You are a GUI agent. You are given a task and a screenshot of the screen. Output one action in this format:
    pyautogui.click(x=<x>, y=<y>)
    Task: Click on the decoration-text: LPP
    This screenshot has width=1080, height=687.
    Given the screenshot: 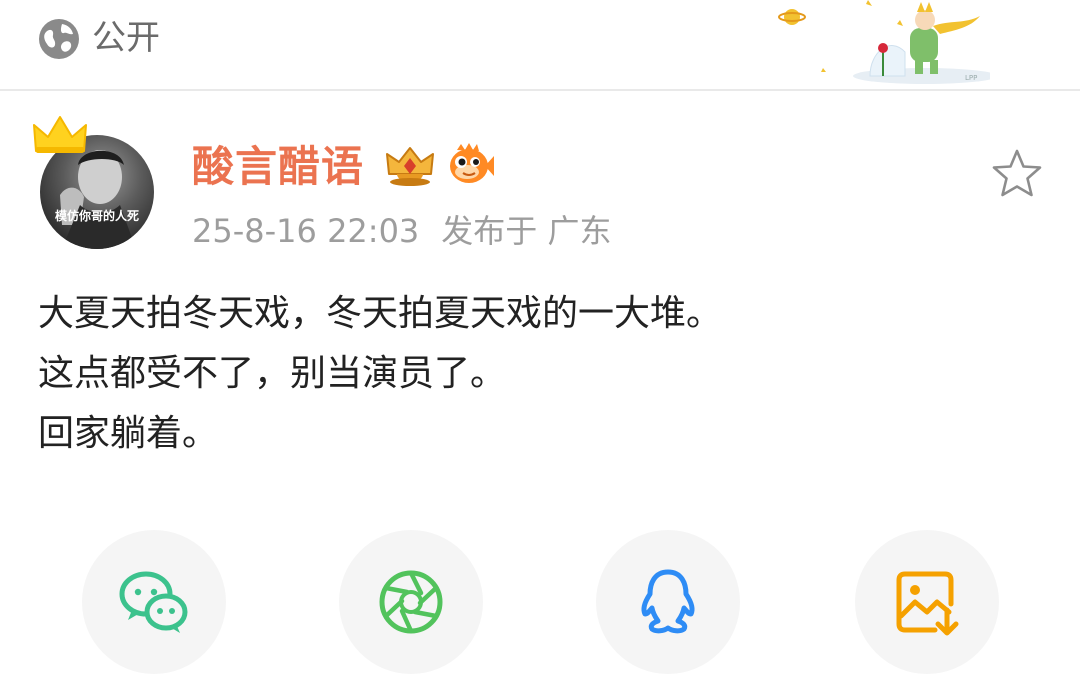 What is the action you would take?
    pyautogui.click(x=971, y=78)
    